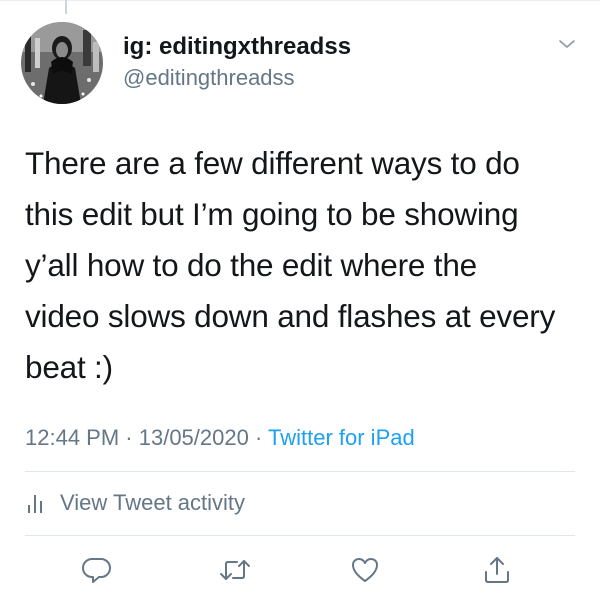 Image resolution: width=600 pixels, height=600 pixels. I want to click on tweet-metadata: 12:44 PM · 13/05/2020 · Twitter for iPad, so click(220, 438).